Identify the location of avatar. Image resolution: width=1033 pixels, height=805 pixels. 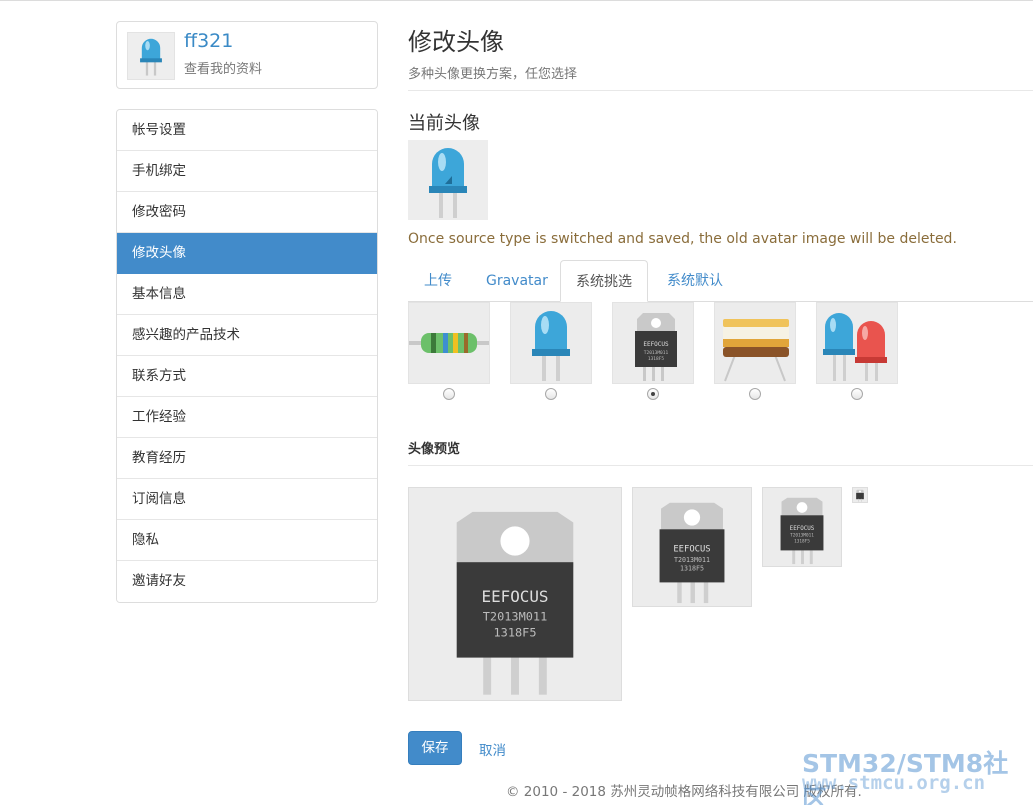
(151, 56).